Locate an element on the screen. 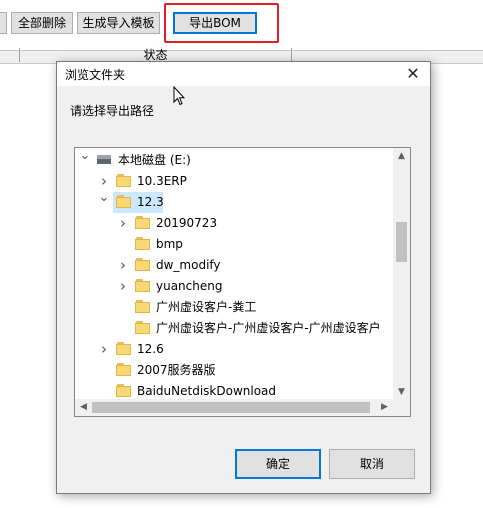 The height and width of the screenshot is (508, 483). tree-item-label: 广州虚设客户-粪工 is located at coordinates (206, 307).